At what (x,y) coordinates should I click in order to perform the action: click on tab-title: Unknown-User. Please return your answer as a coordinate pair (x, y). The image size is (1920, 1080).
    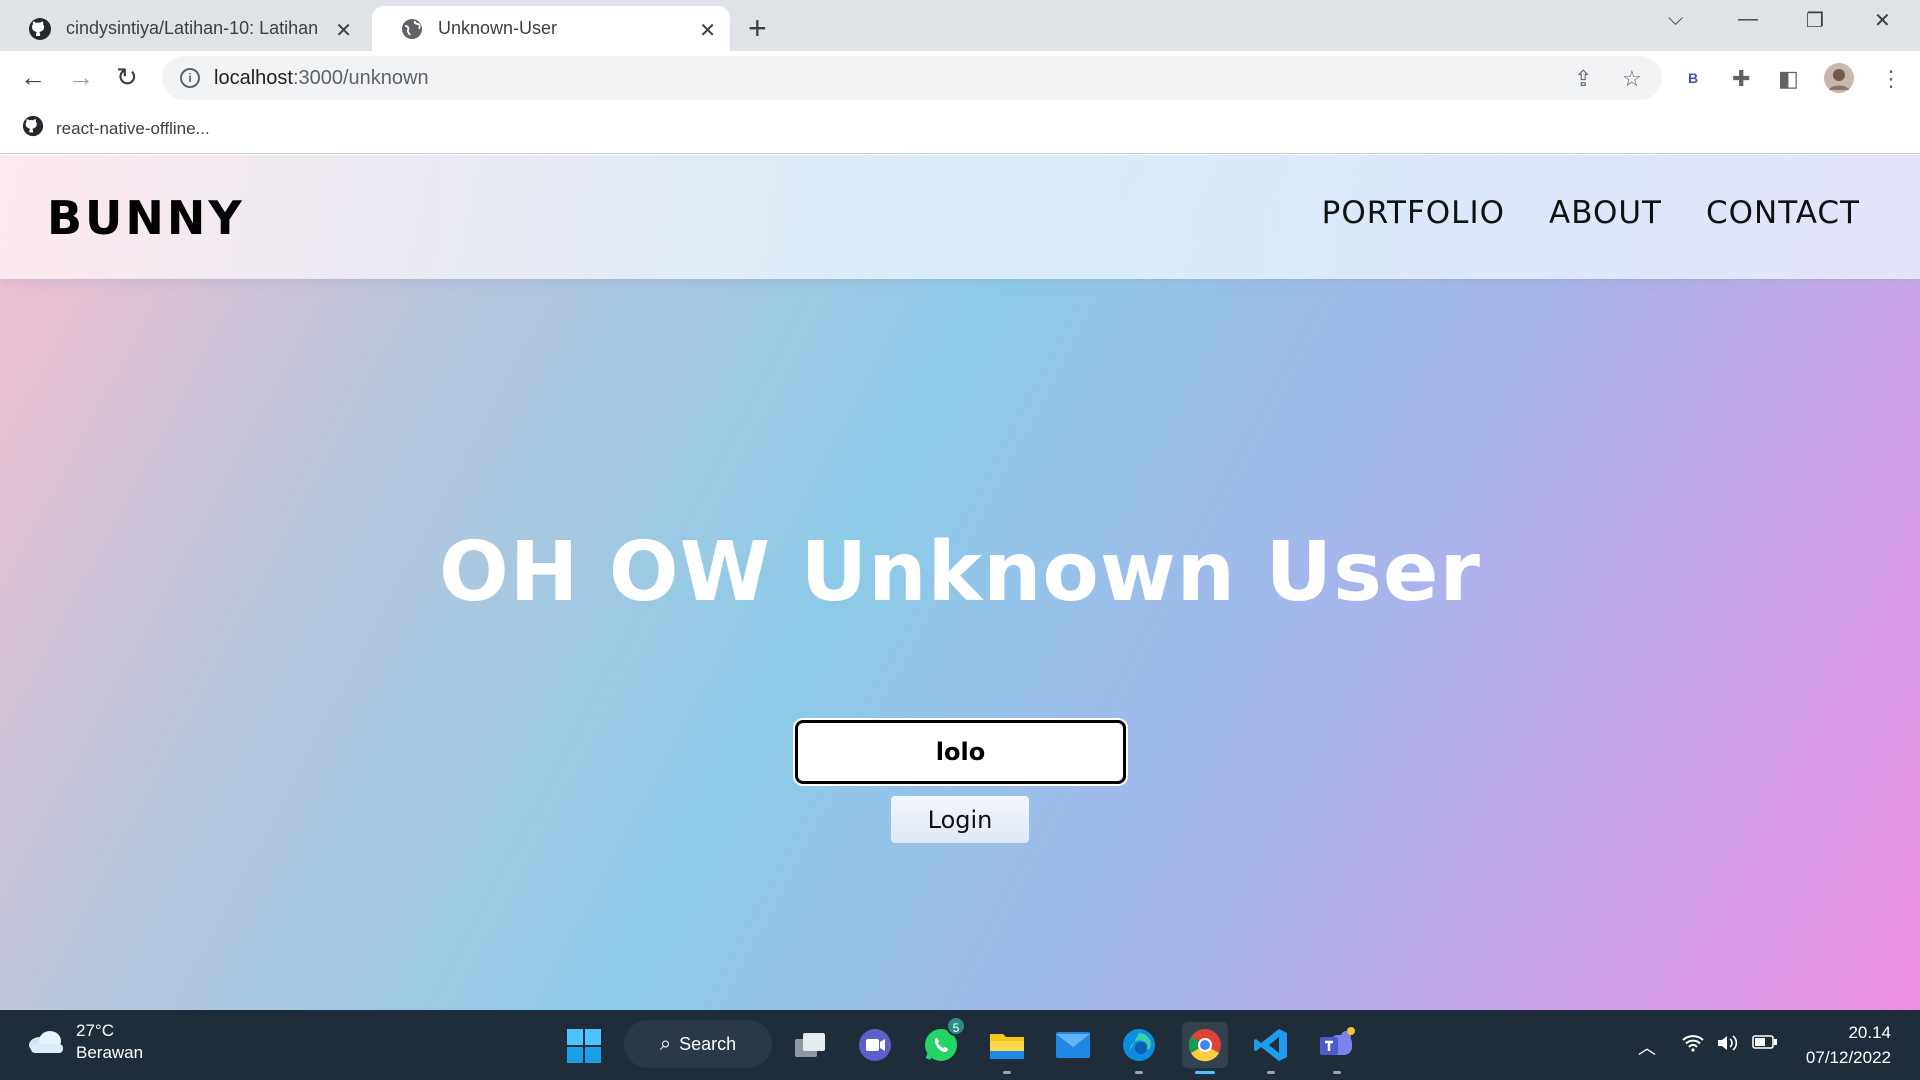
    Looking at the image, I should click on (498, 28).